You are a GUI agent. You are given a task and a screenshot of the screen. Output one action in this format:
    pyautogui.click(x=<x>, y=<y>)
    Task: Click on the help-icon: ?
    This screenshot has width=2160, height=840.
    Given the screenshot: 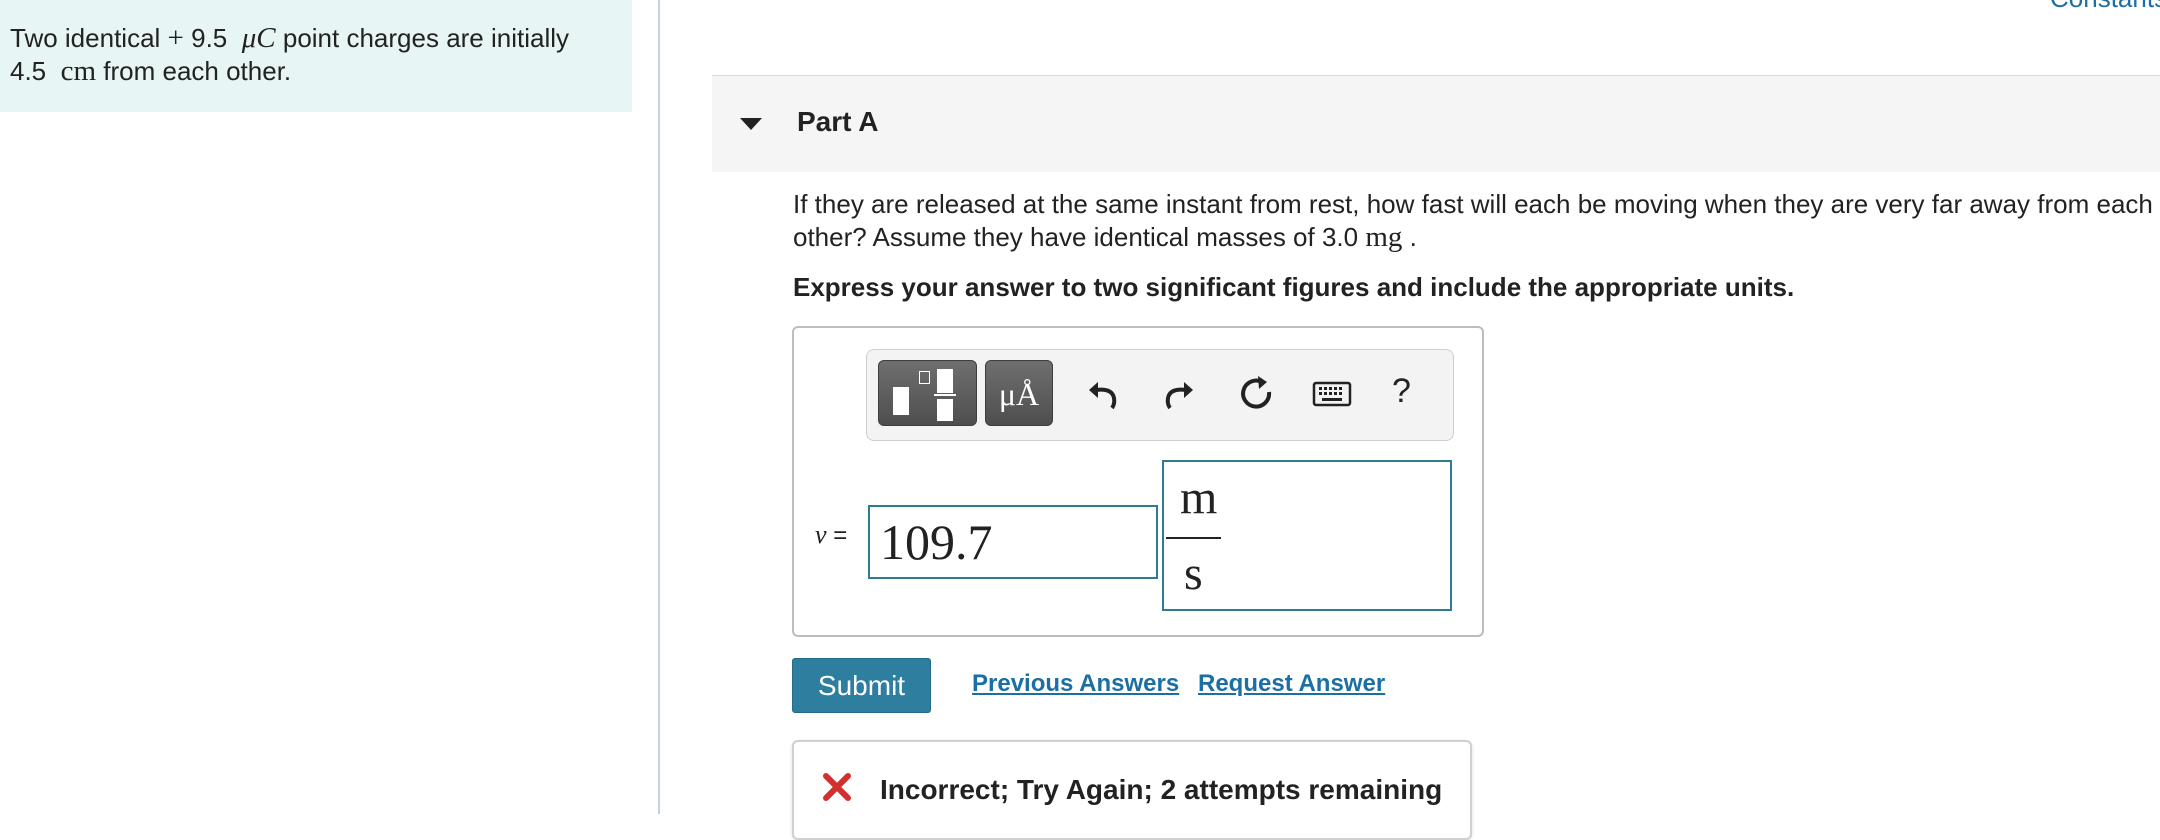 What is the action you would take?
    pyautogui.click(x=1401, y=391)
    